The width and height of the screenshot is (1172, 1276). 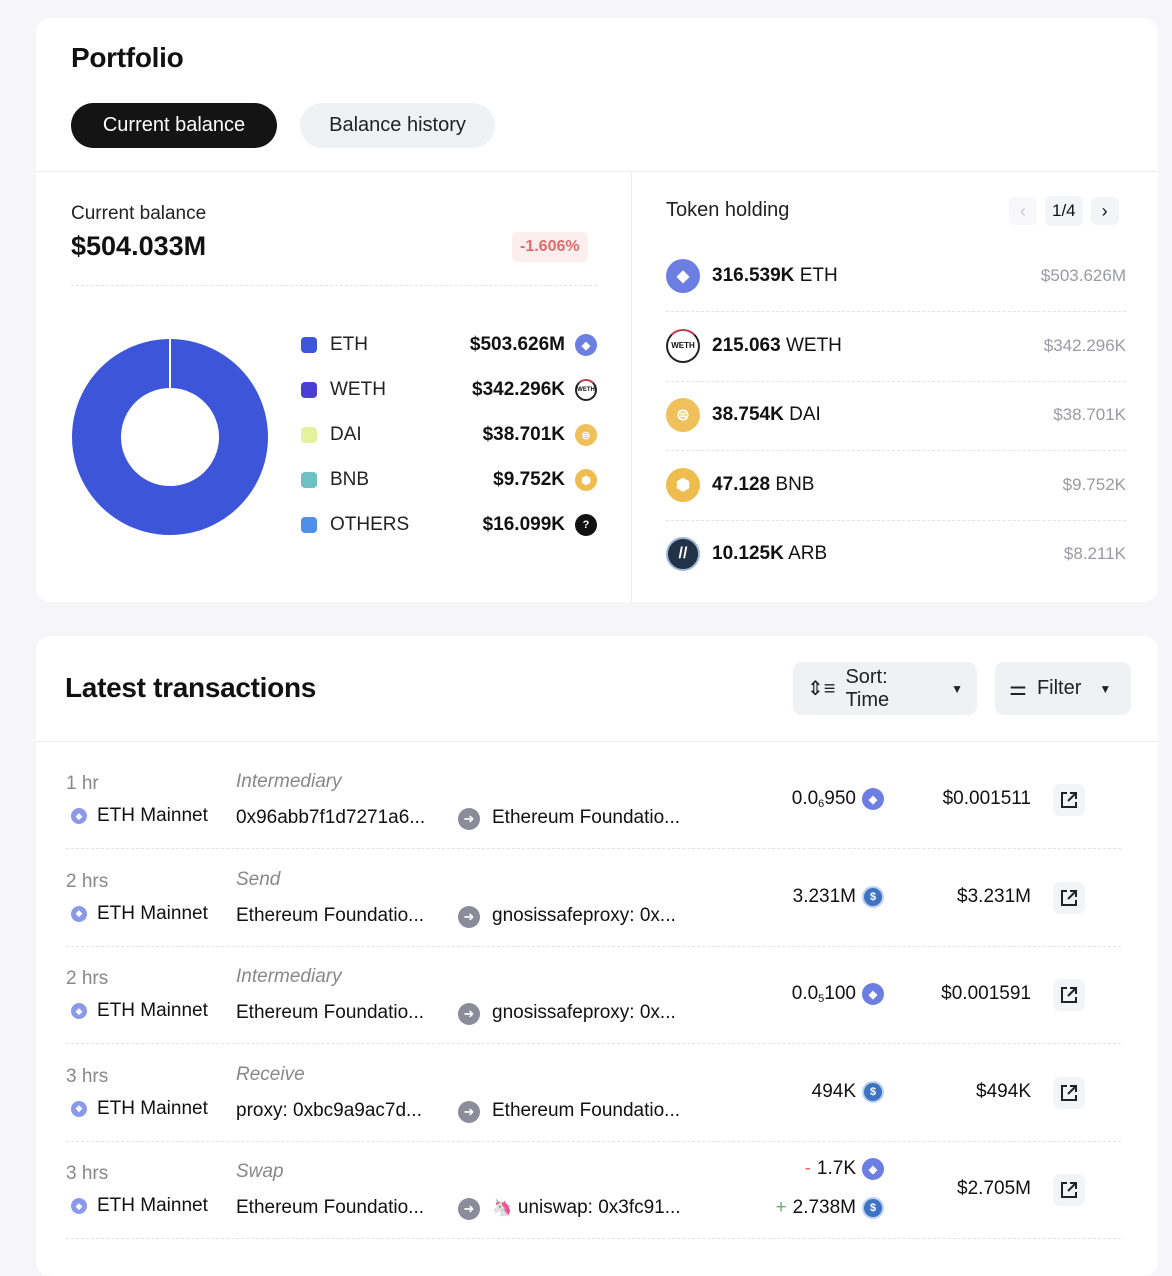 What do you see at coordinates (888, 554) in the screenshot?
I see `token-amount: 10.125K ARB` at bounding box center [888, 554].